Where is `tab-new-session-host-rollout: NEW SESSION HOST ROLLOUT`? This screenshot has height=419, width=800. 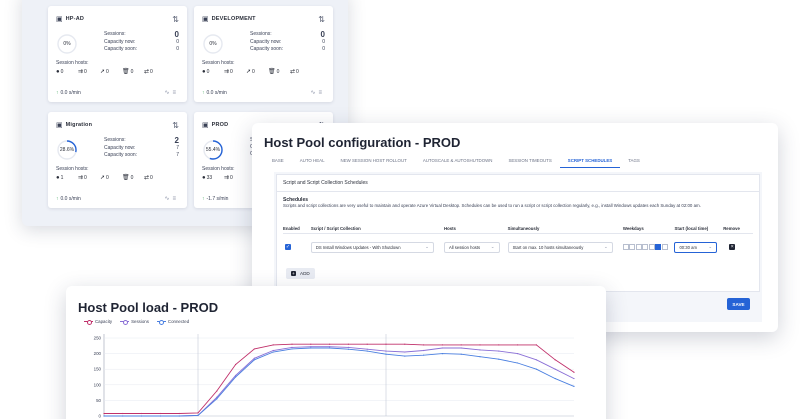 tab-new-session-host-rollout: NEW SESSION HOST ROLLOUT is located at coordinates (374, 162).